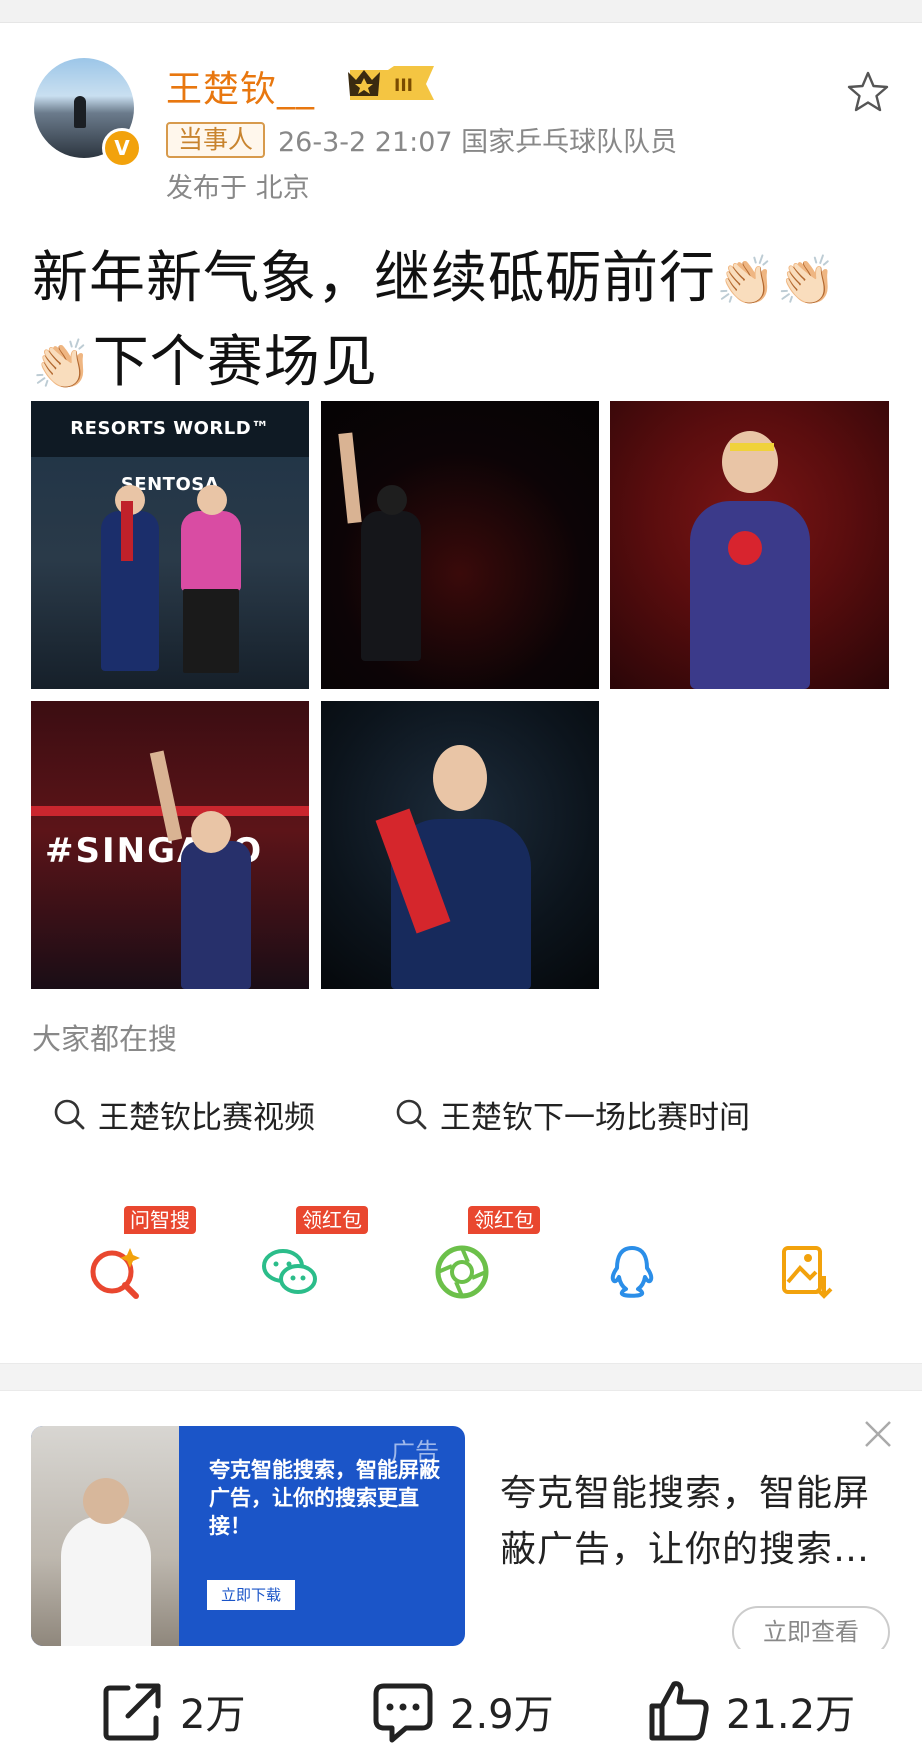 Image resolution: width=922 pixels, height=1763 pixels. I want to click on username: 王楚钦__, so click(240, 86).